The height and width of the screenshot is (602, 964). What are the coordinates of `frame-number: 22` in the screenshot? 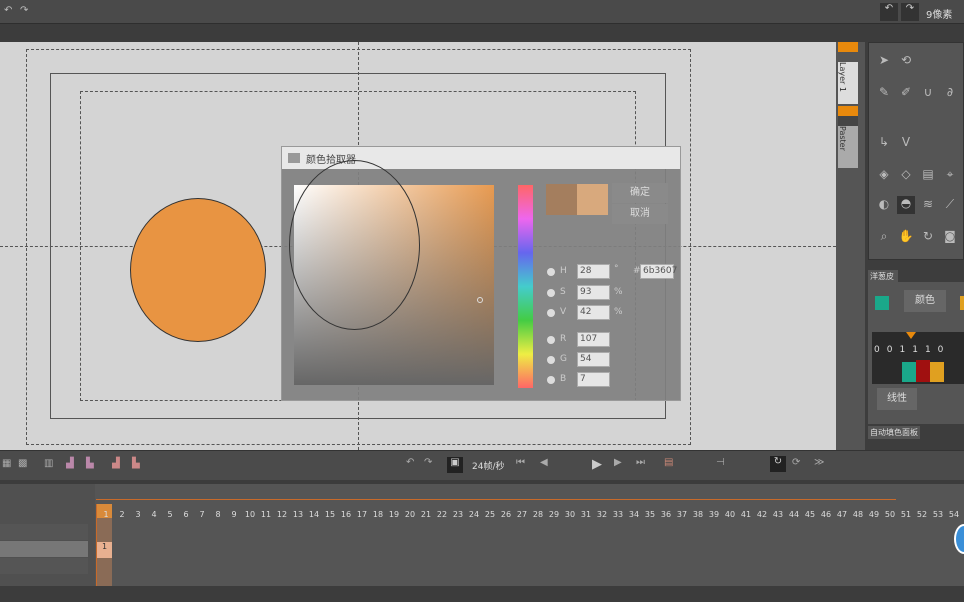 It's located at (442, 514).